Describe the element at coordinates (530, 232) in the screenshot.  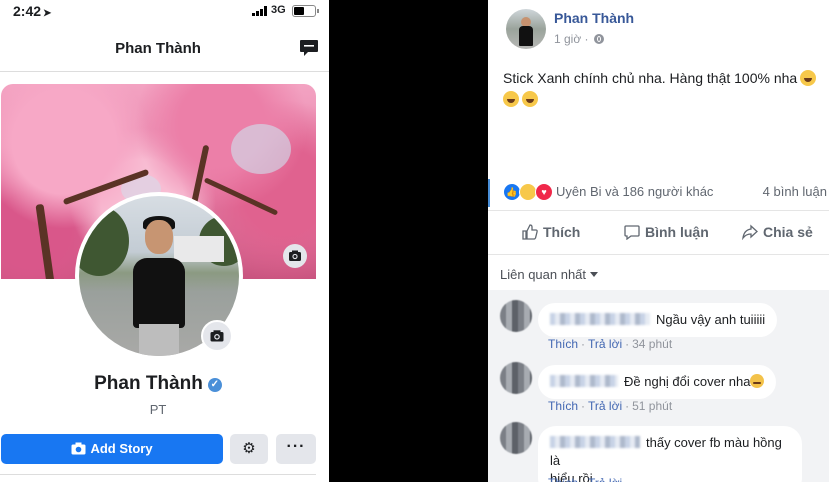
I see `like-icon` at that location.